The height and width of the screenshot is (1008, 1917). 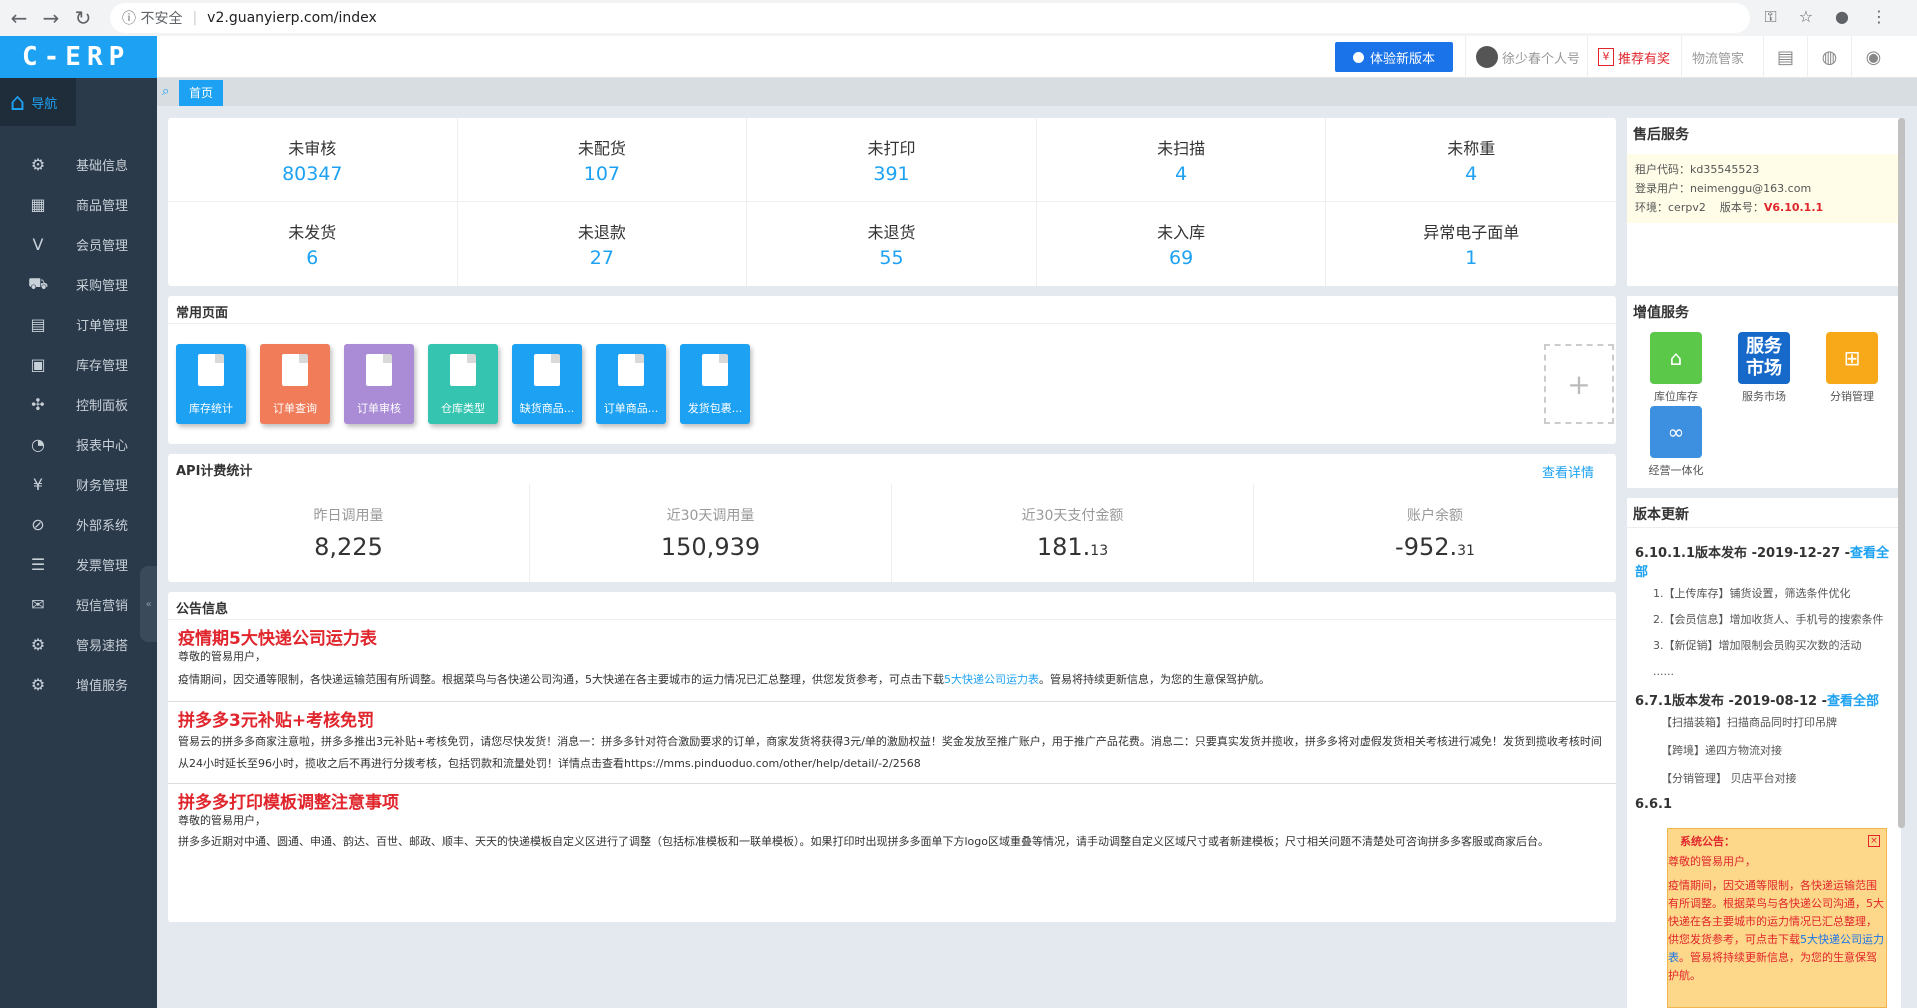 I want to click on url-text: v2.guanyierp.com/index, so click(x=292, y=18).